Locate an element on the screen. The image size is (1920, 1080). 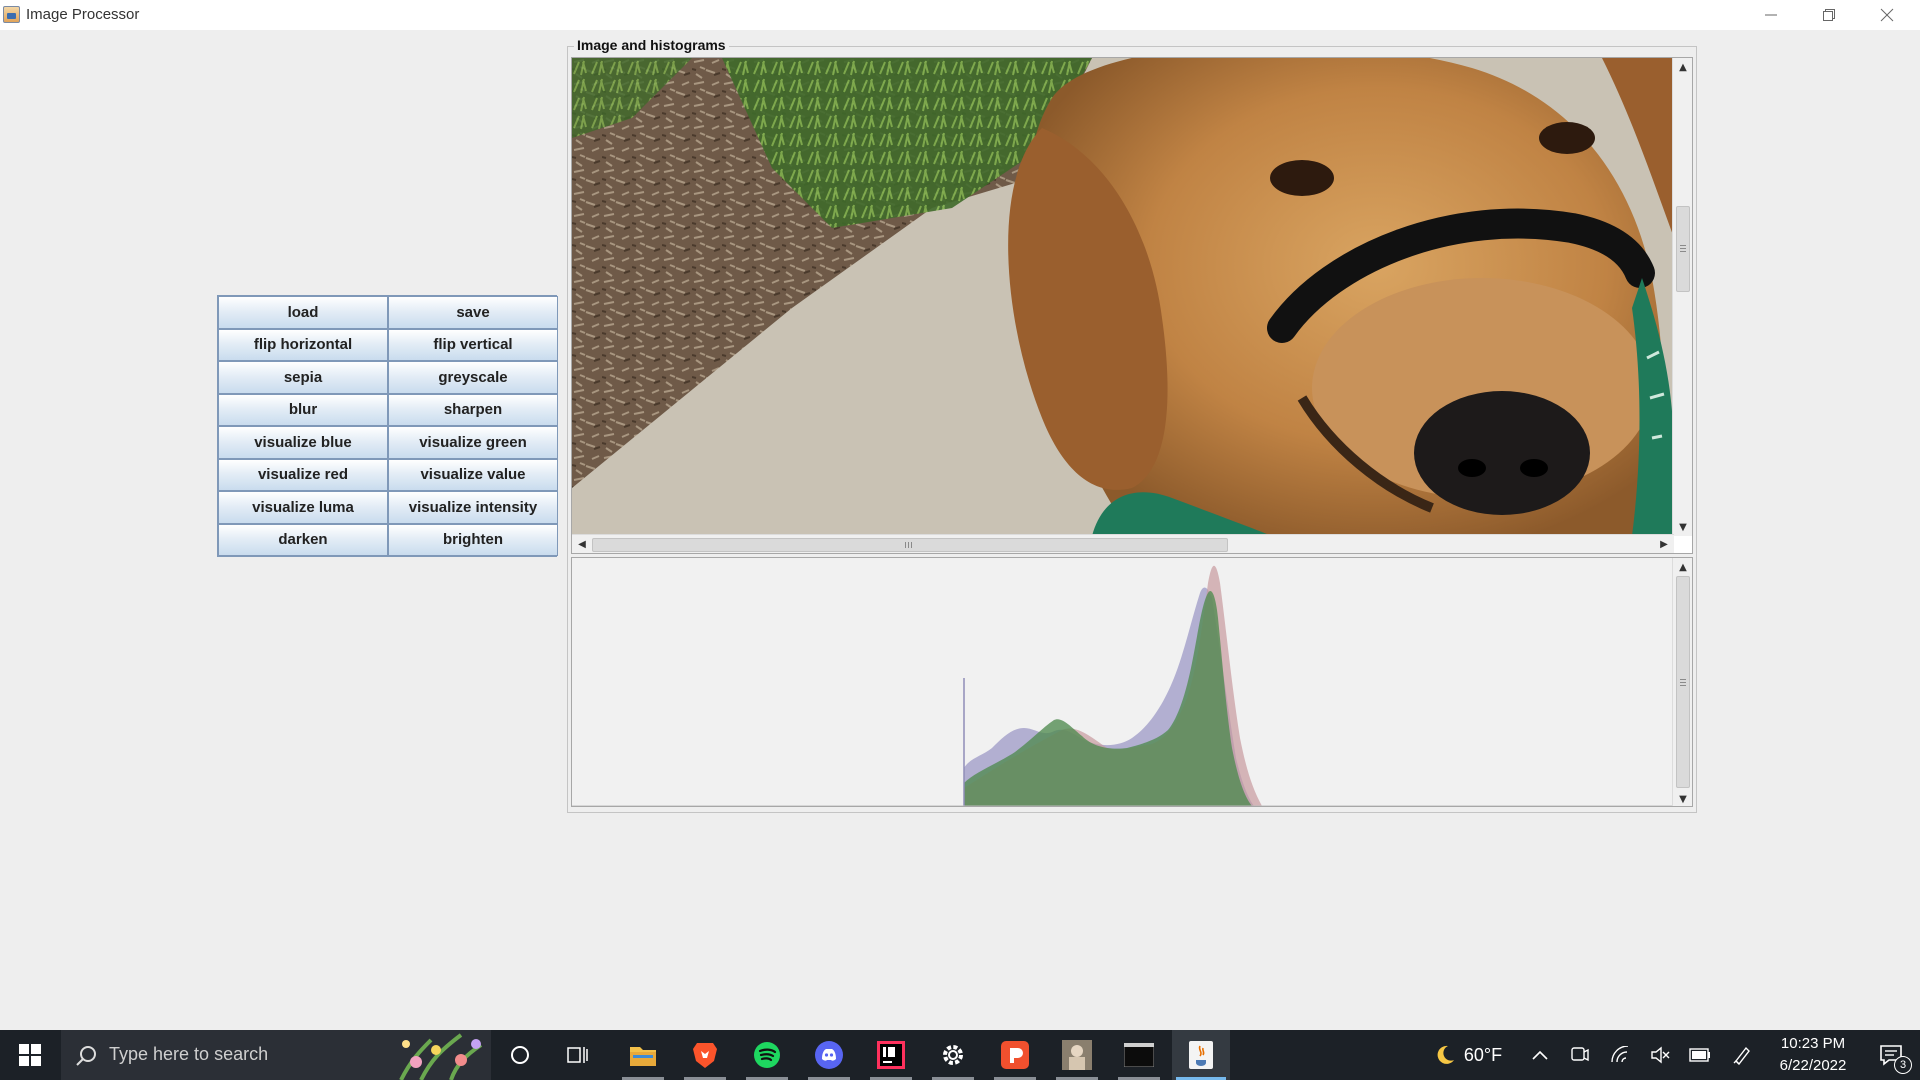
taskbar-search-box: Type here to search is located at coordinates (276, 1055).